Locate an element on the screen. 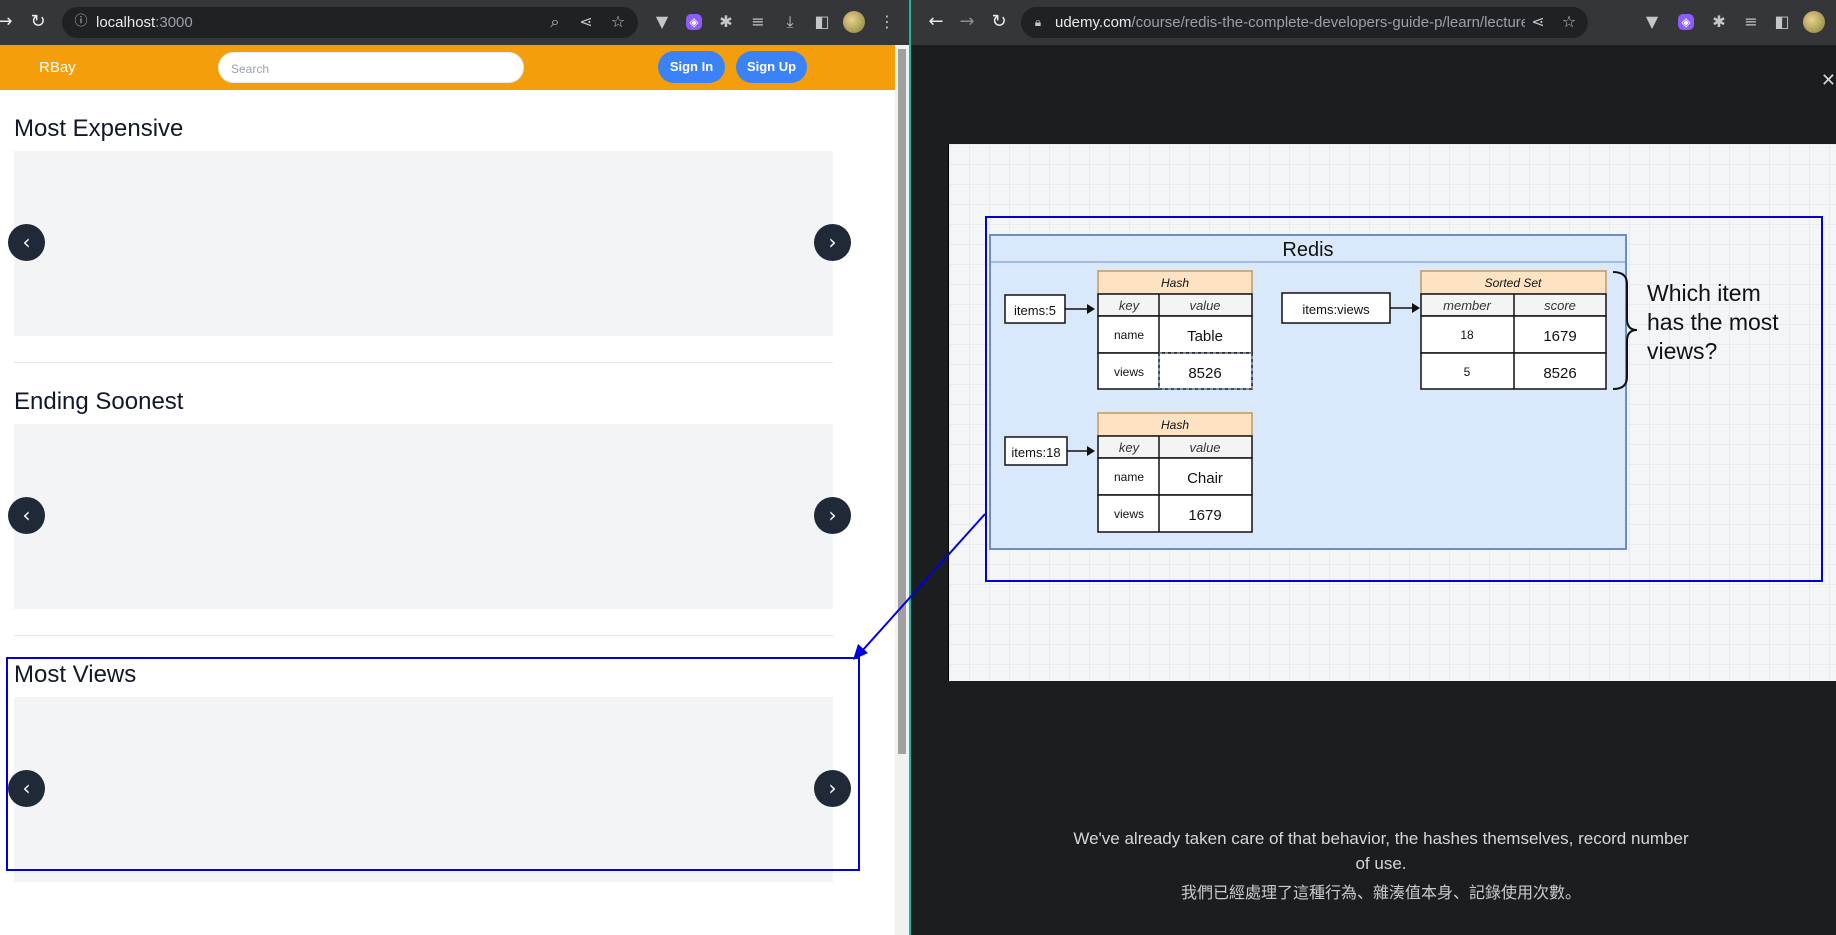 The height and width of the screenshot is (935, 1836). menu-kebab-icon: ⋮ is located at coordinates (887, 22).